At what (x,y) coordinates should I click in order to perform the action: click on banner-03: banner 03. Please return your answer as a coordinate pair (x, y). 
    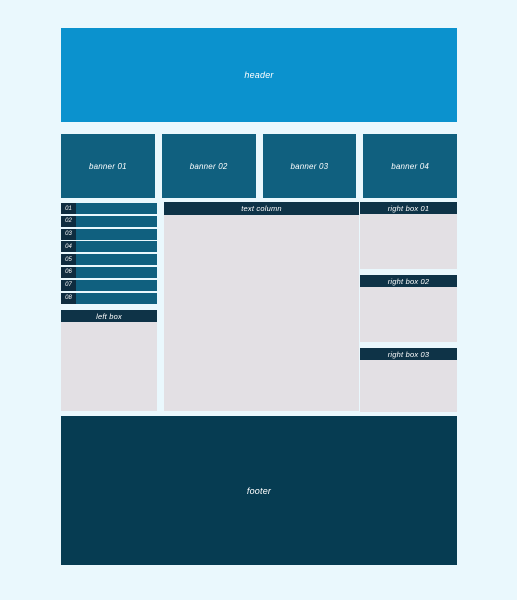
    Looking at the image, I should click on (309, 166).